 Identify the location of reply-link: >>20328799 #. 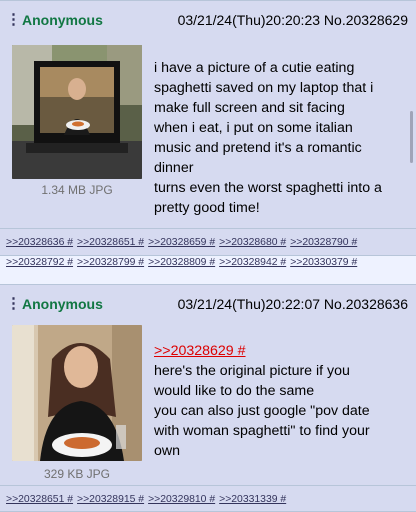
(110, 262).